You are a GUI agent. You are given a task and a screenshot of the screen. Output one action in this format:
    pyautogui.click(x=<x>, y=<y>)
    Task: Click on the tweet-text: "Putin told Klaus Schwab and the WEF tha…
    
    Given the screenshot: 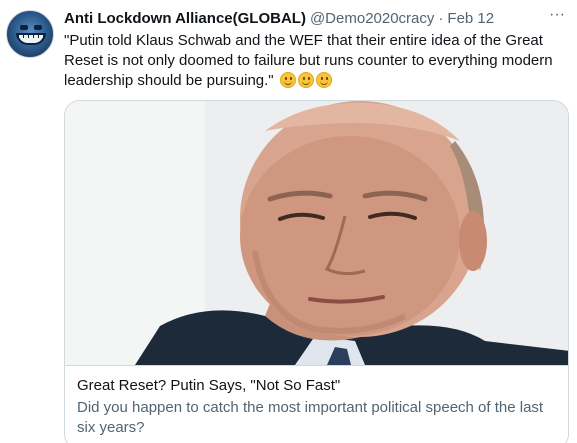 What is the action you would take?
    pyautogui.click(x=314, y=61)
    